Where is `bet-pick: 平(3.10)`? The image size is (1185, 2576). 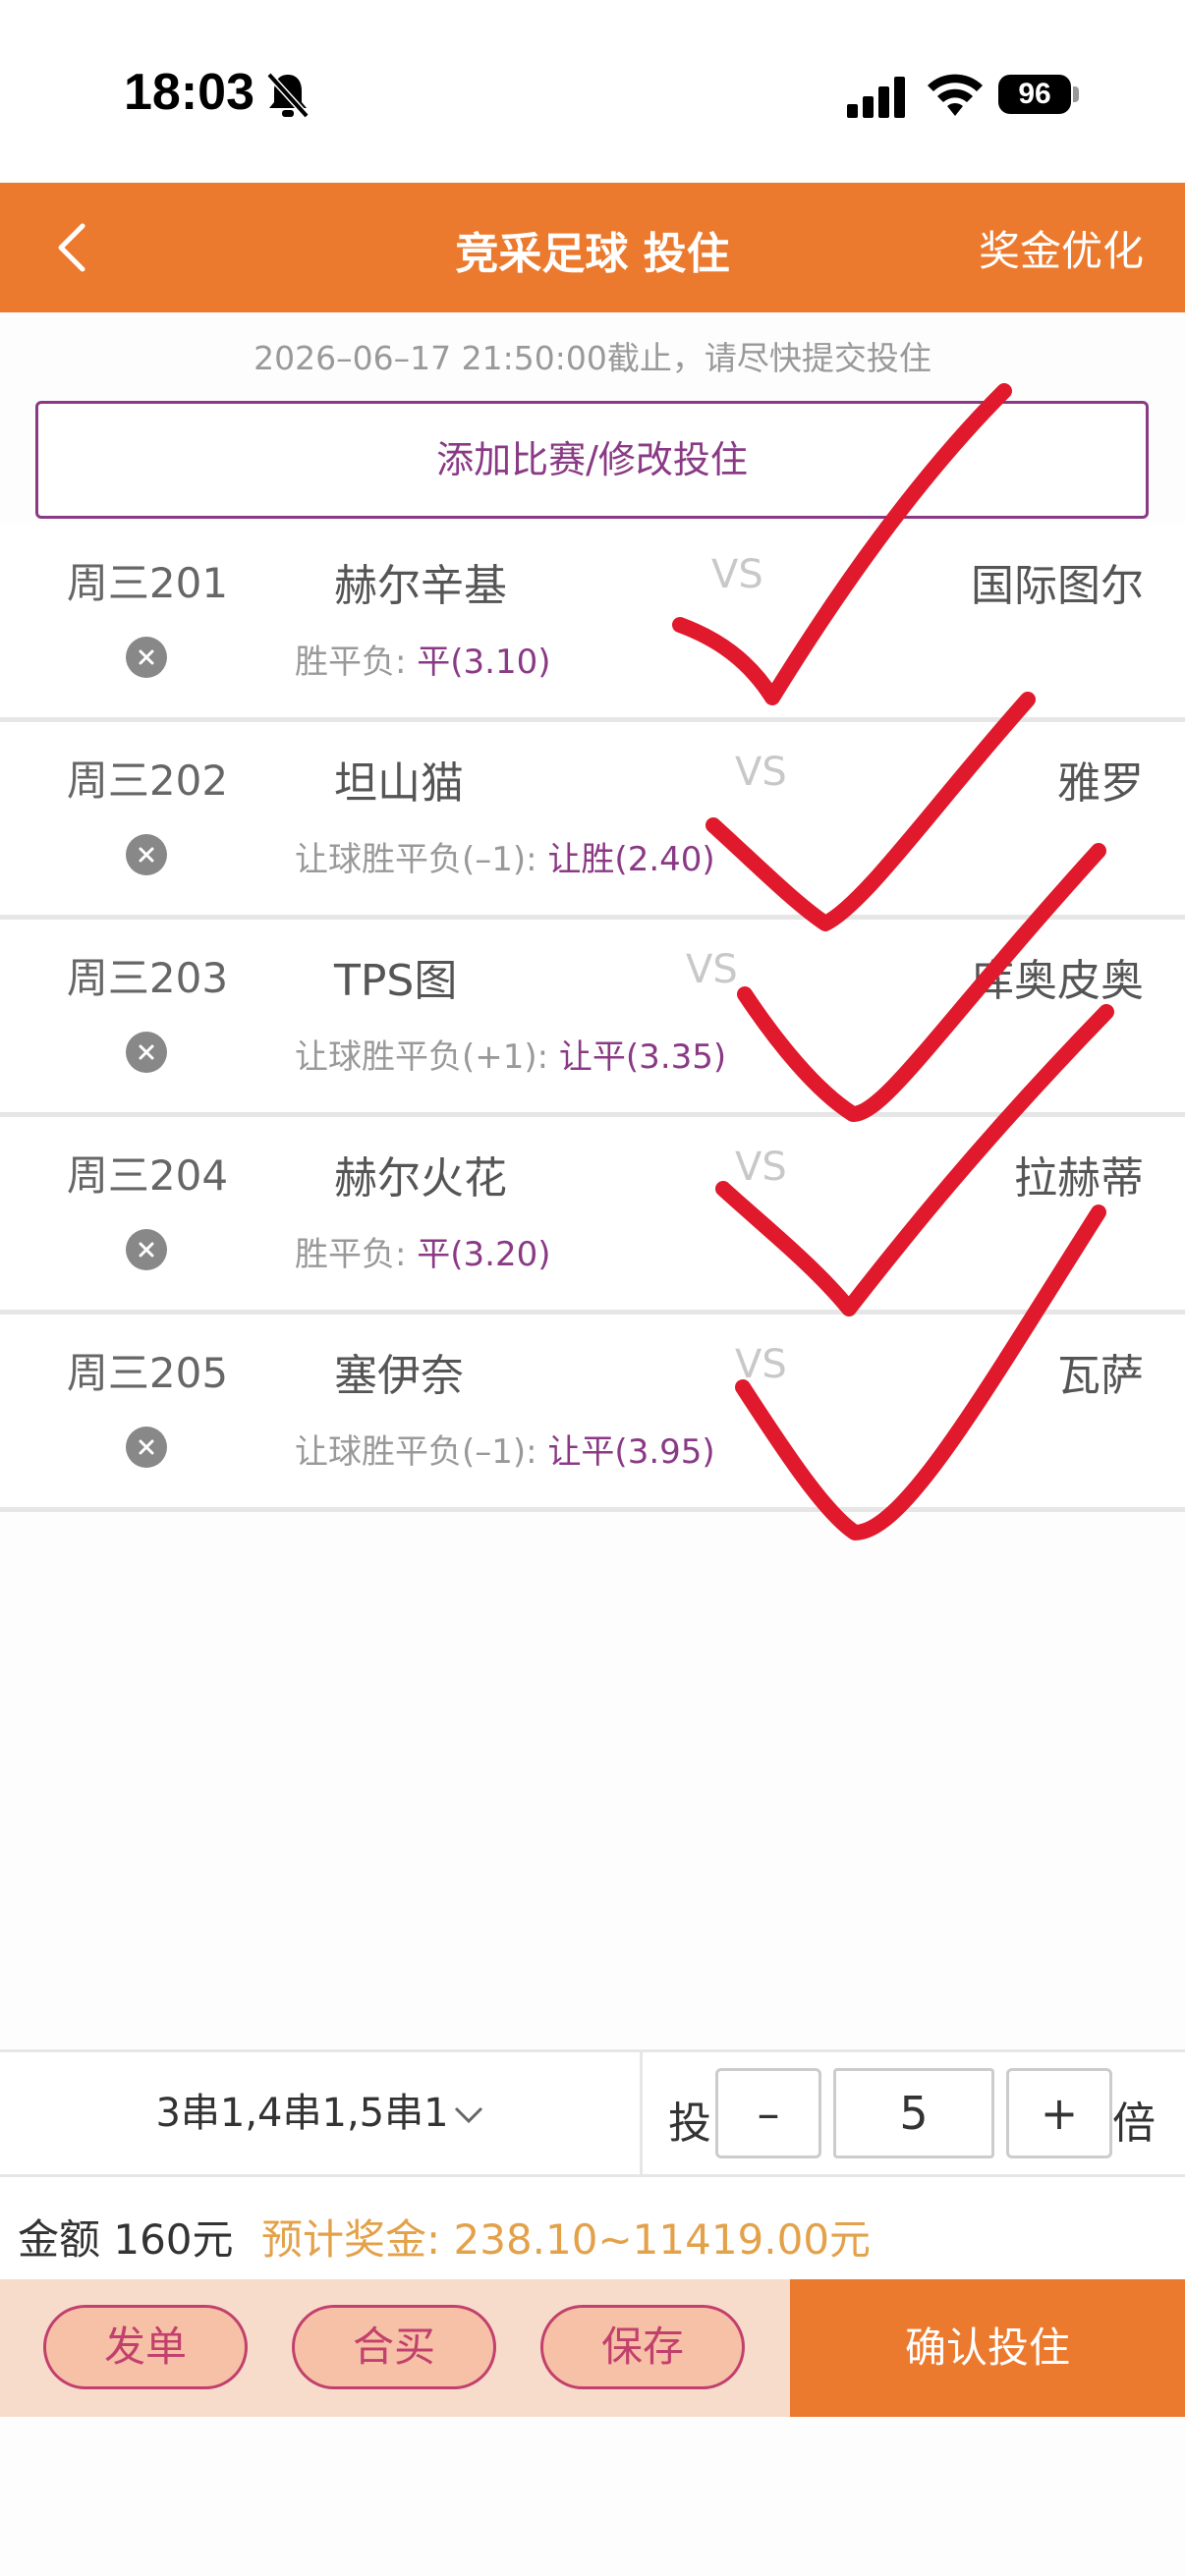 bet-pick: 平(3.10) is located at coordinates (484, 662).